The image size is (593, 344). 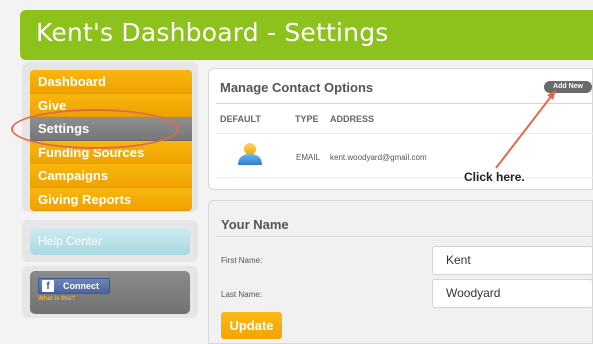 I want to click on page-title: Kent's Dashboard - Settings, so click(x=212, y=32).